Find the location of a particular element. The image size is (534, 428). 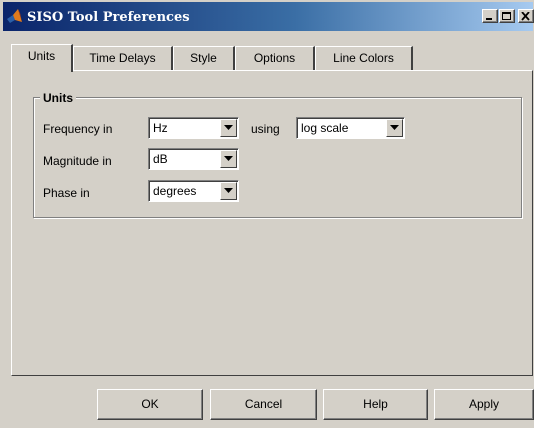

title-bar: SISO Tool Preferences is located at coordinates (267, 16).